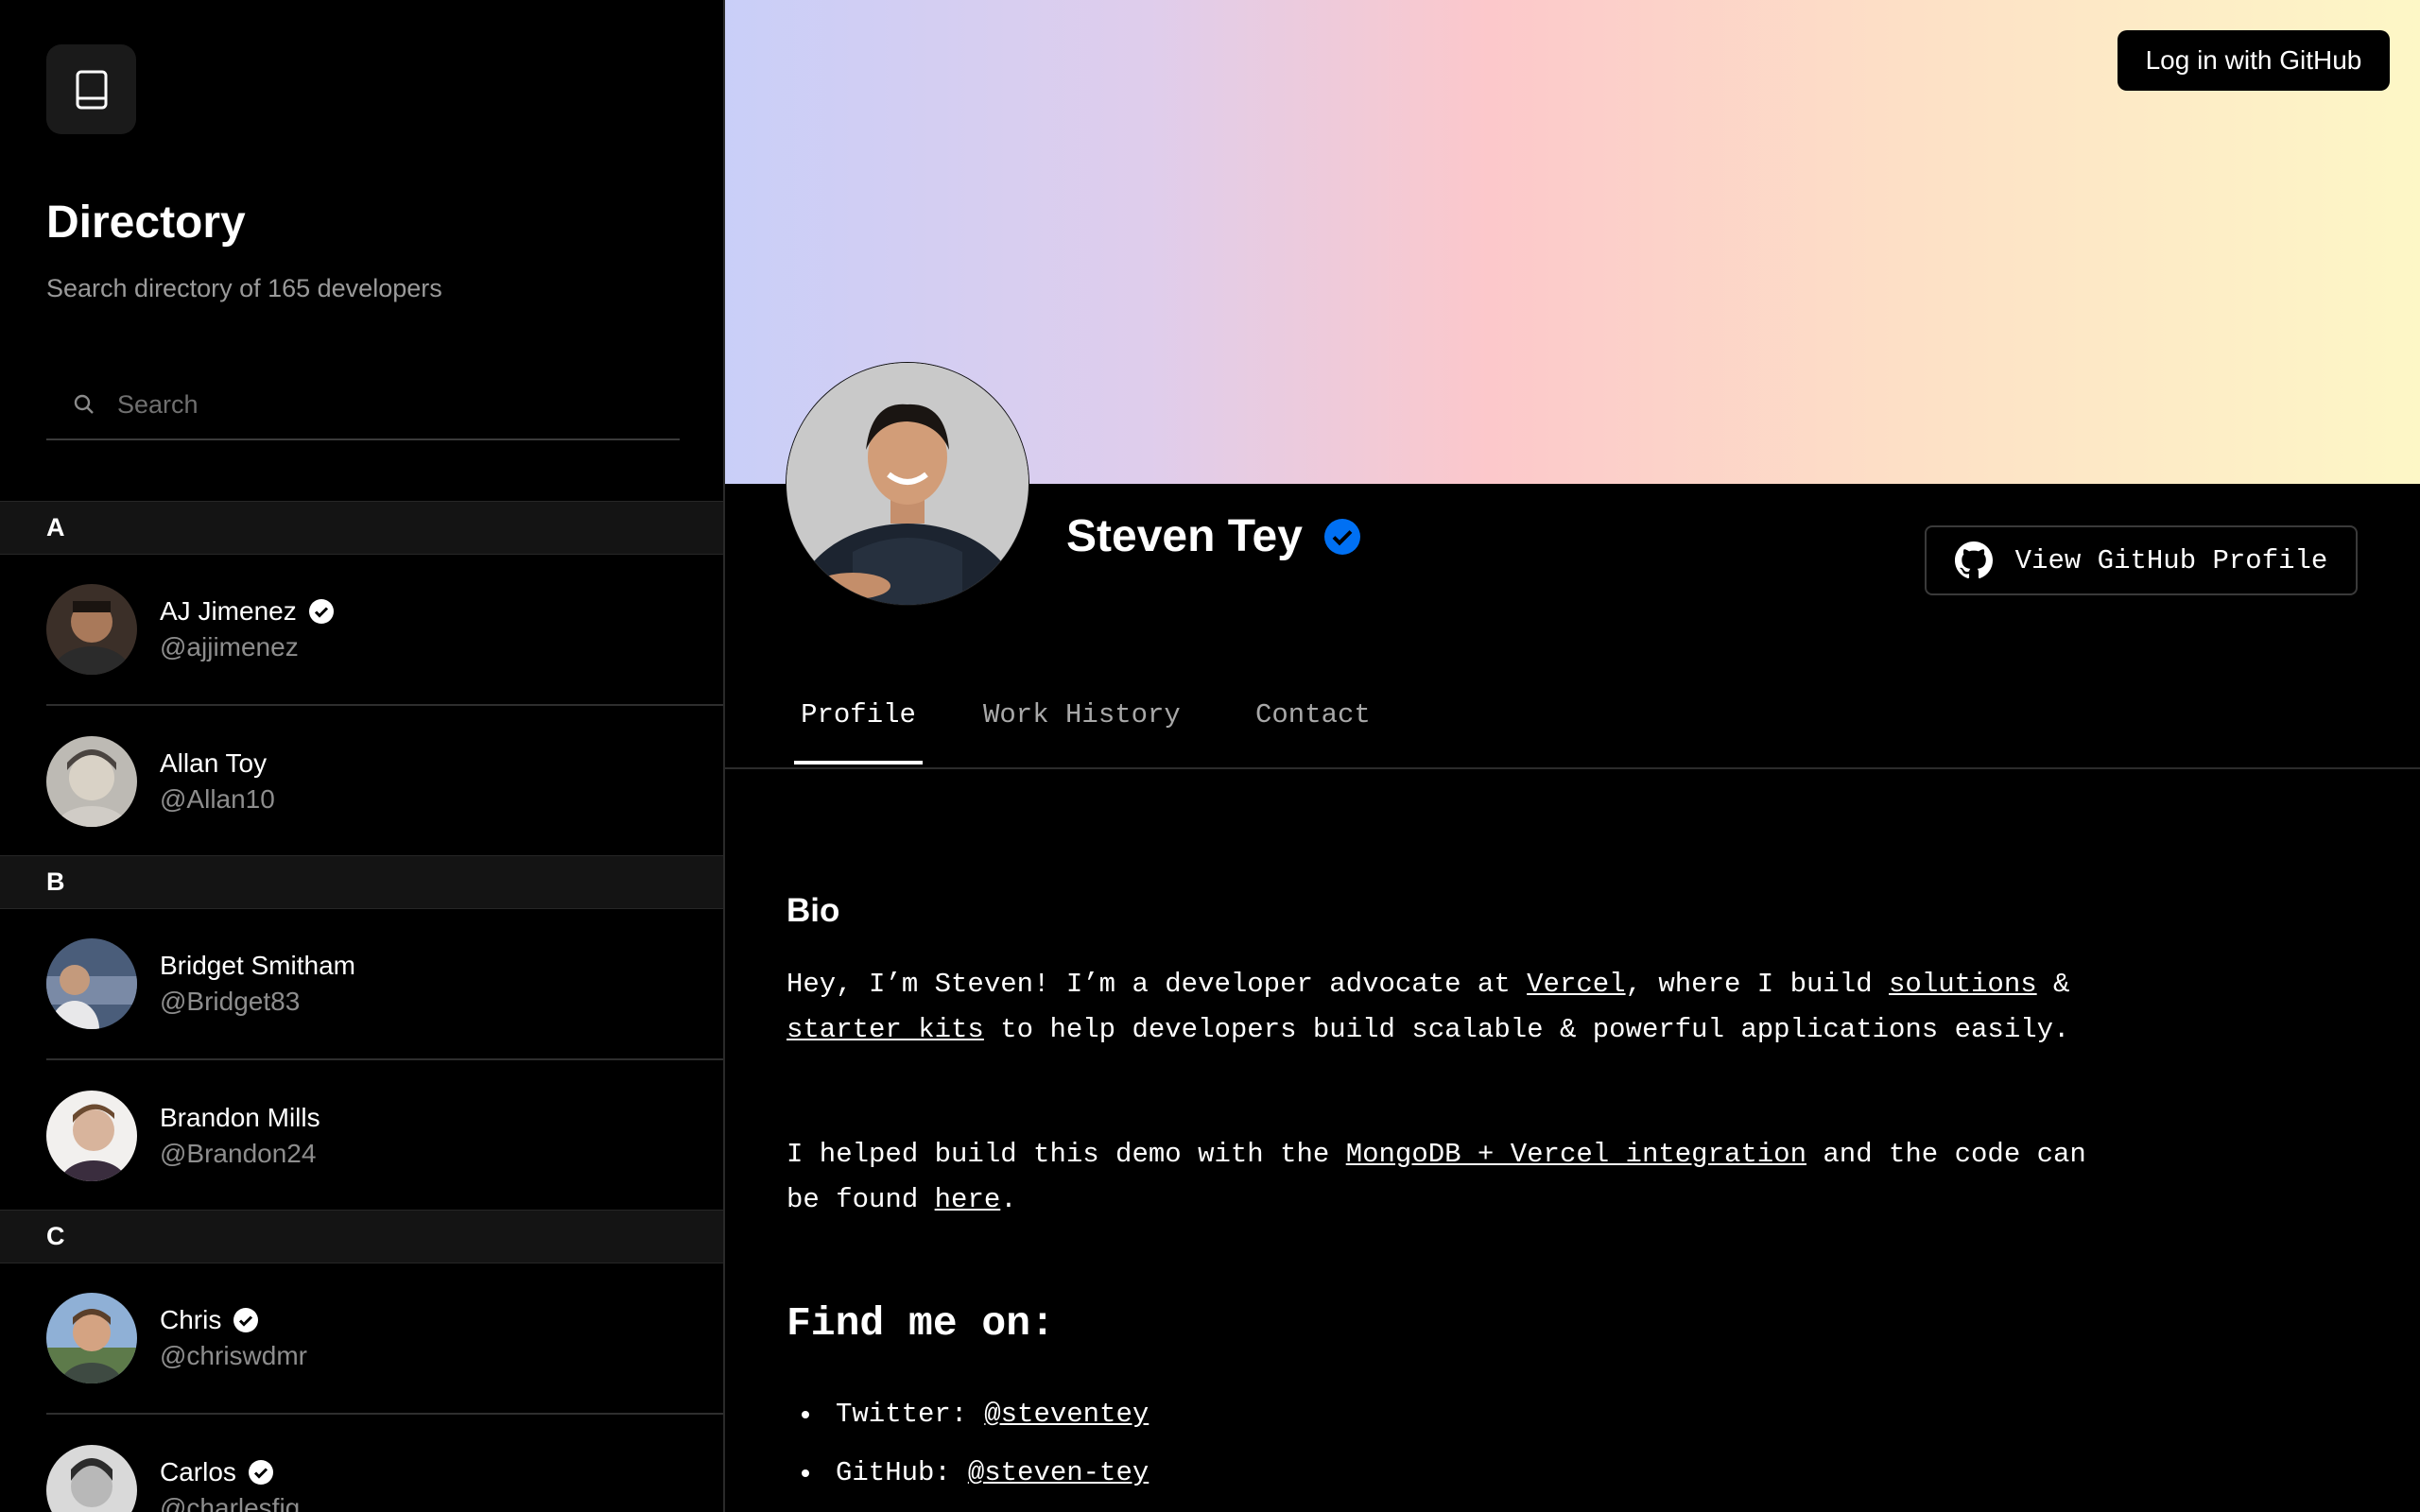 The width and height of the screenshot is (2420, 1512). I want to click on social-item-github: GitHub: @steven-tey, so click(976, 1472).